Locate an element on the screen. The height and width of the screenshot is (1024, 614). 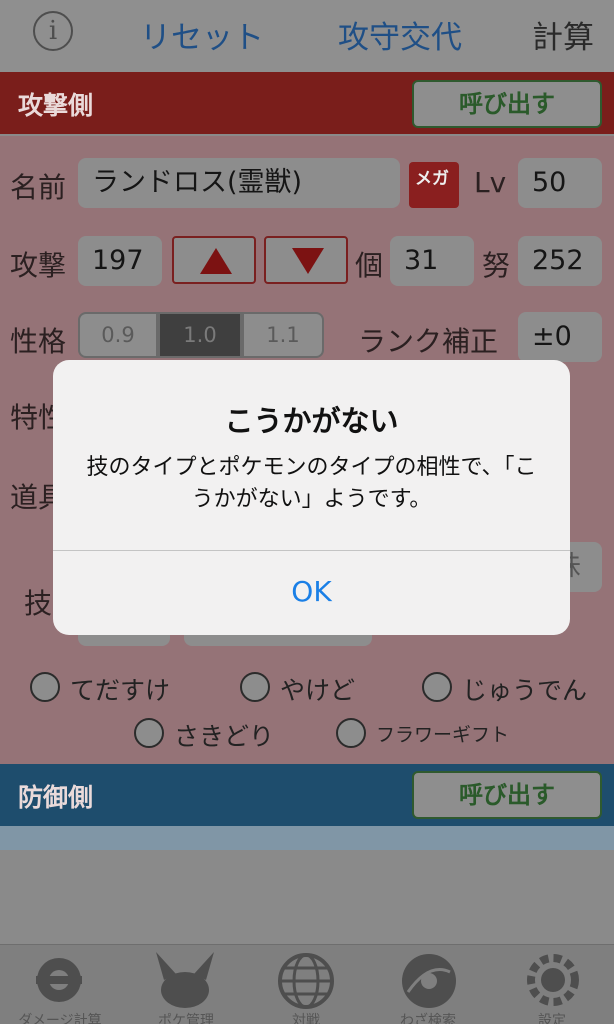
disc-icon is located at coordinates (429, 981).